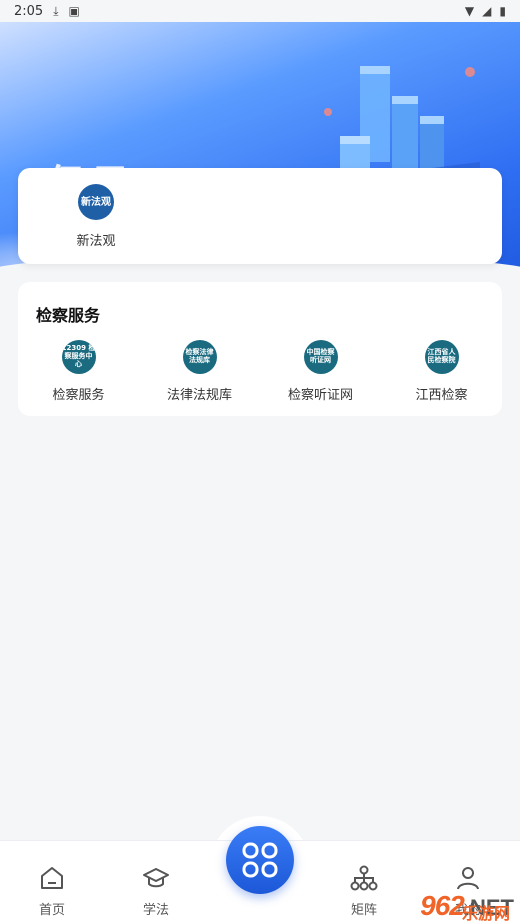 Image resolution: width=520 pixels, height=924 pixels. I want to click on nav-item-juzhen: 矩阵, so click(364, 882).